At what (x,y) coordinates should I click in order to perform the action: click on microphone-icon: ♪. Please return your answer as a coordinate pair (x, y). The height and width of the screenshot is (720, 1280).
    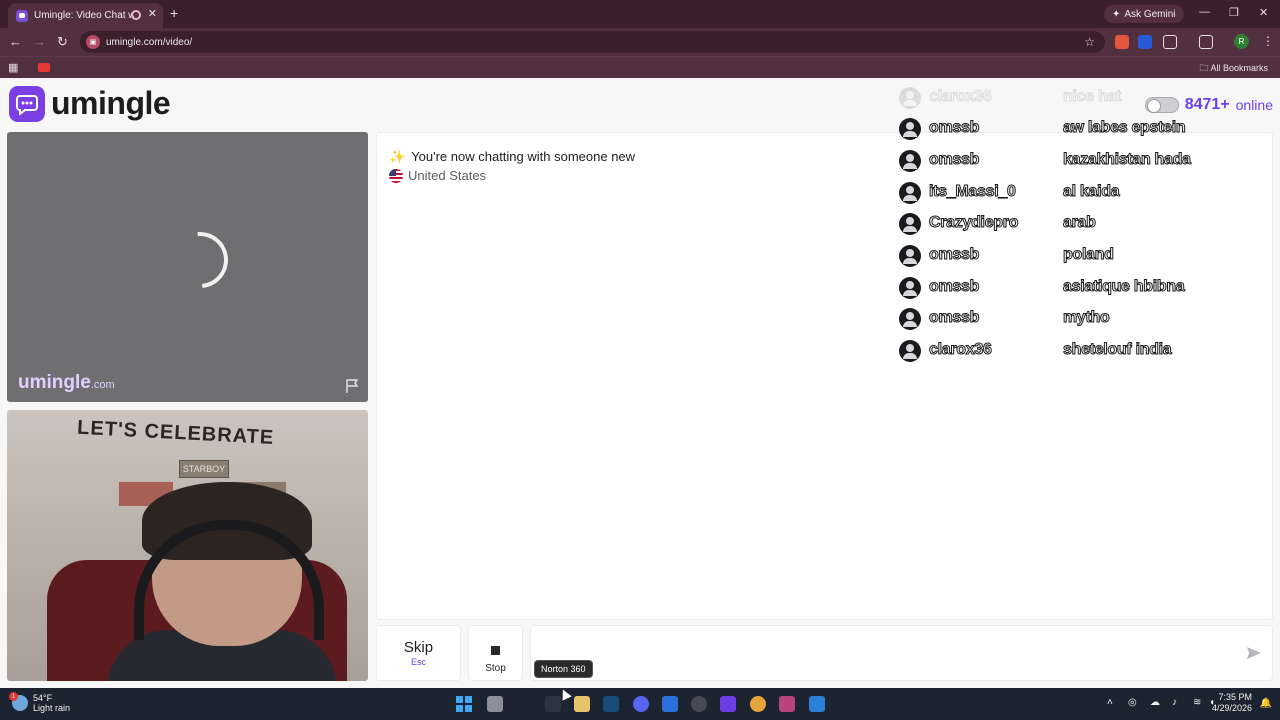
    Looking at the image, I should click on (1174, 702).